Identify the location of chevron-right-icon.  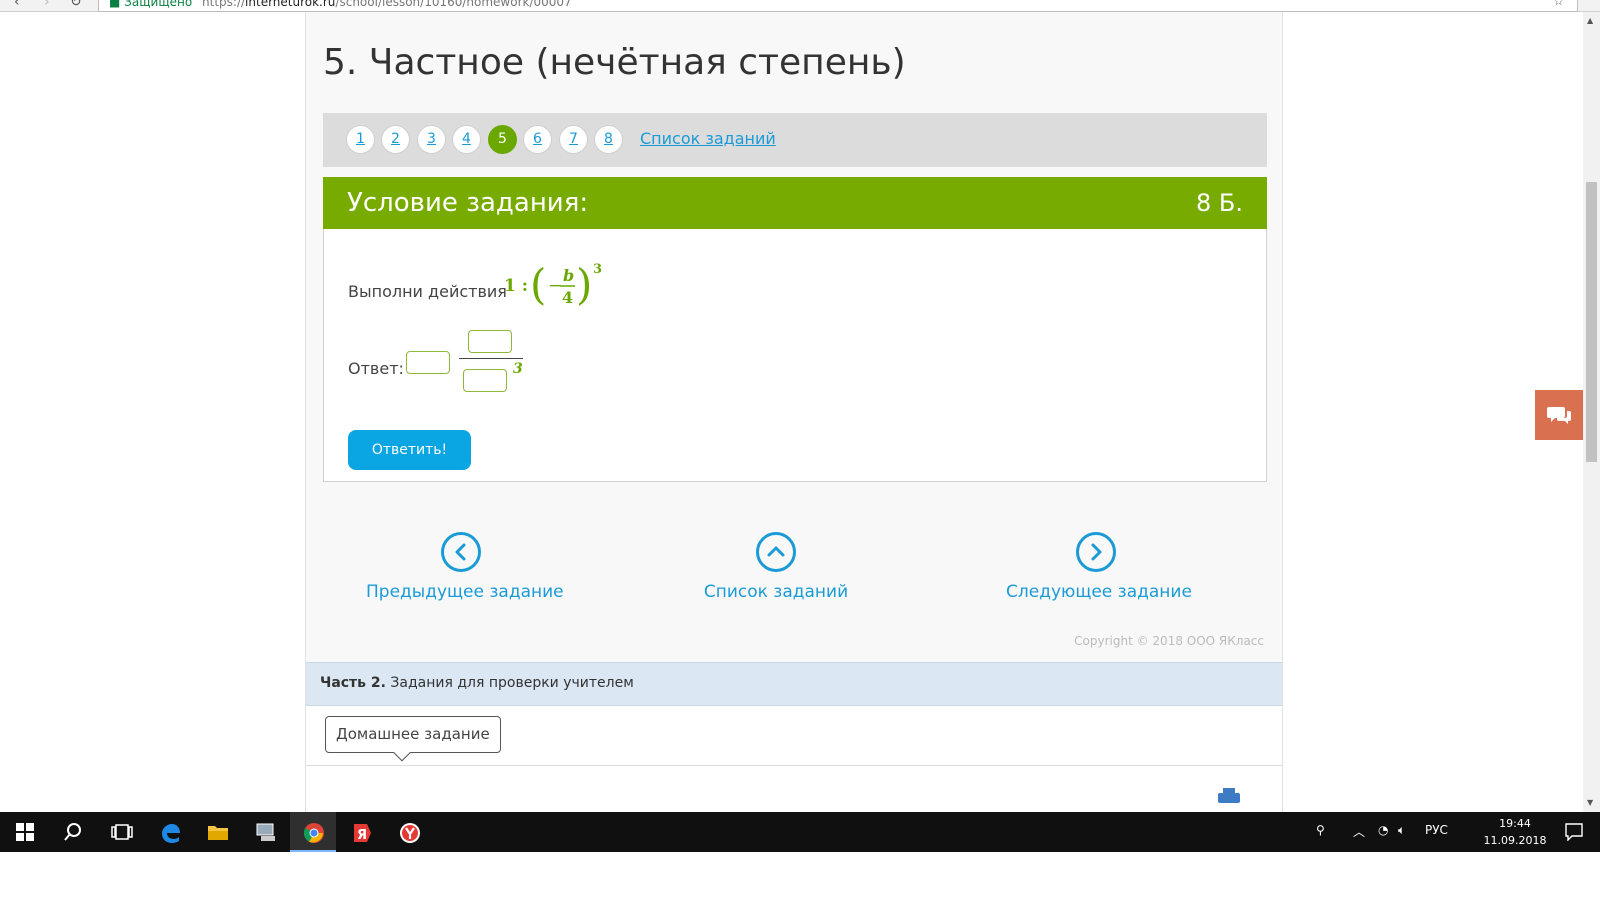
(1096, 552).